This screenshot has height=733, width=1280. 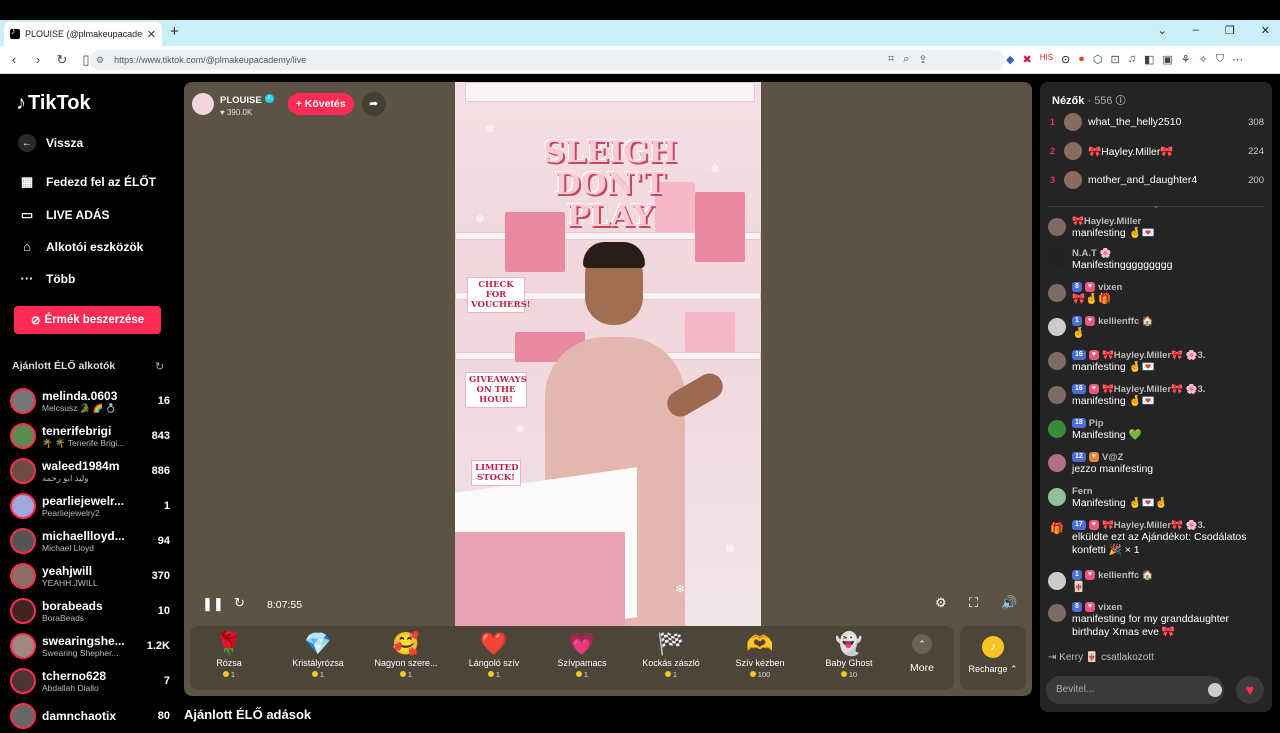 I want to click on new-tab-button: +, so click(x=174, y=31).